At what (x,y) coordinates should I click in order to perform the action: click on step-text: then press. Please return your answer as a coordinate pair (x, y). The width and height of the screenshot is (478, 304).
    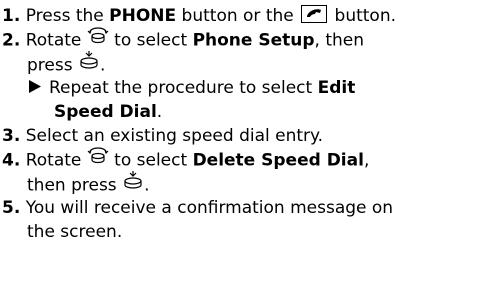
    Looking at the image, I should click on (75, 185).